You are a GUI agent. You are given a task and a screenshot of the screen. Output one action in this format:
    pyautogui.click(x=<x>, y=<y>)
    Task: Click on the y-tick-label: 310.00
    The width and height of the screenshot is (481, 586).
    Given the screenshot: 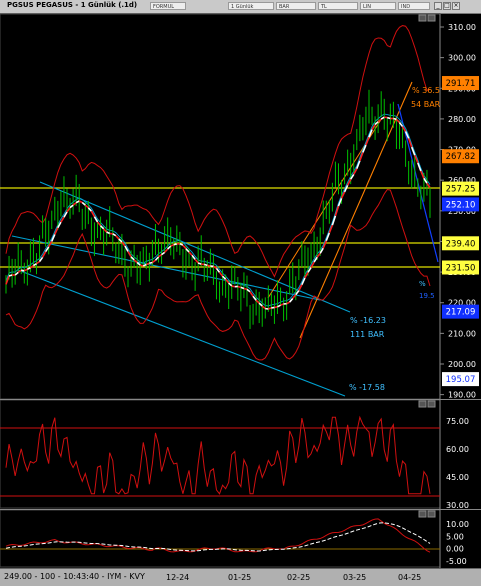 What is the action you would take?
    pyautogui.click(x=462, y=27)
    